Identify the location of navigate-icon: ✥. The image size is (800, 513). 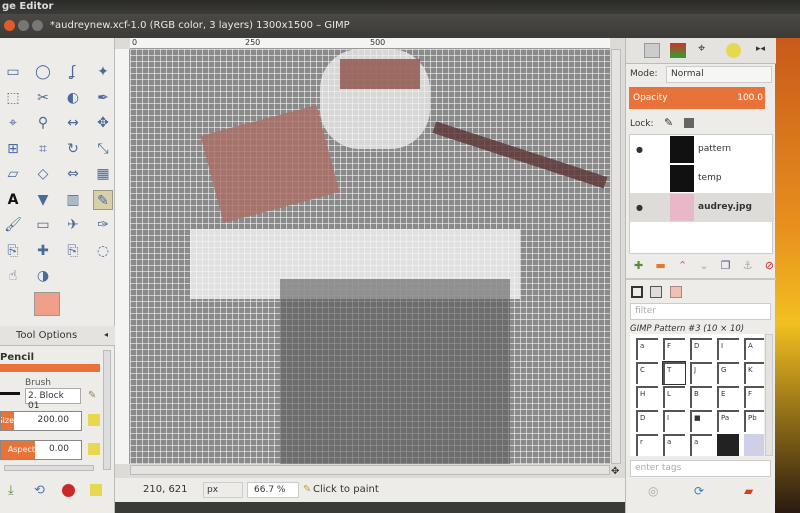
(615, 471).